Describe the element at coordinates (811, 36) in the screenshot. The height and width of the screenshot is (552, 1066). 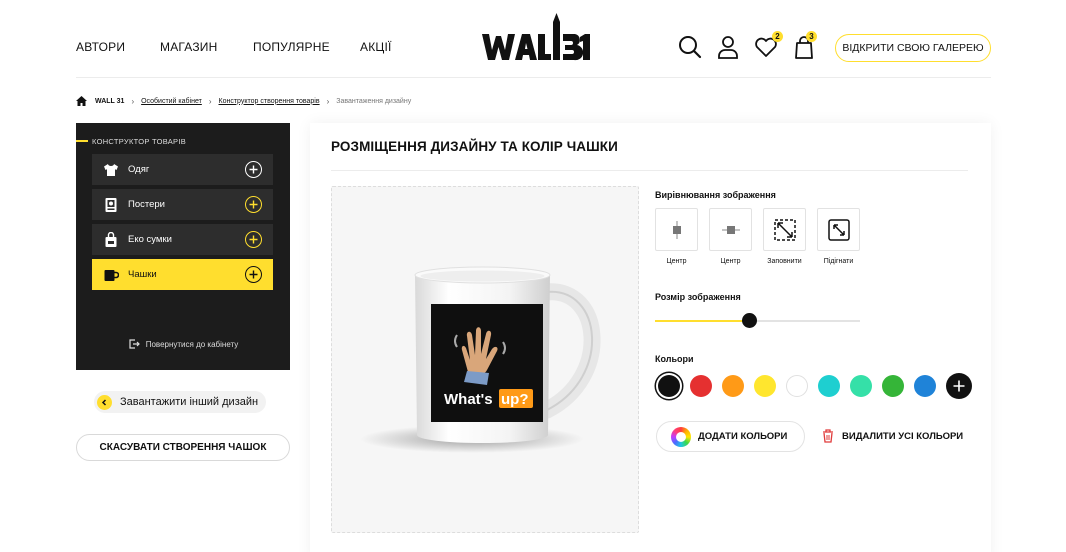
I see `cart-badge: 3` at that location.